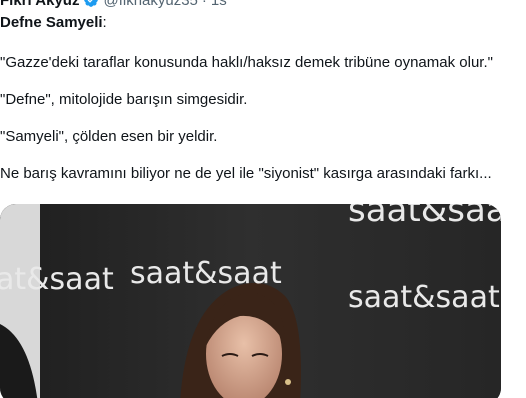 Image resolution: width=526 pixels, height=398 pixels. I want to click on tweet-line-quoted-name: Defne Samyeli:, so click(260, 23).